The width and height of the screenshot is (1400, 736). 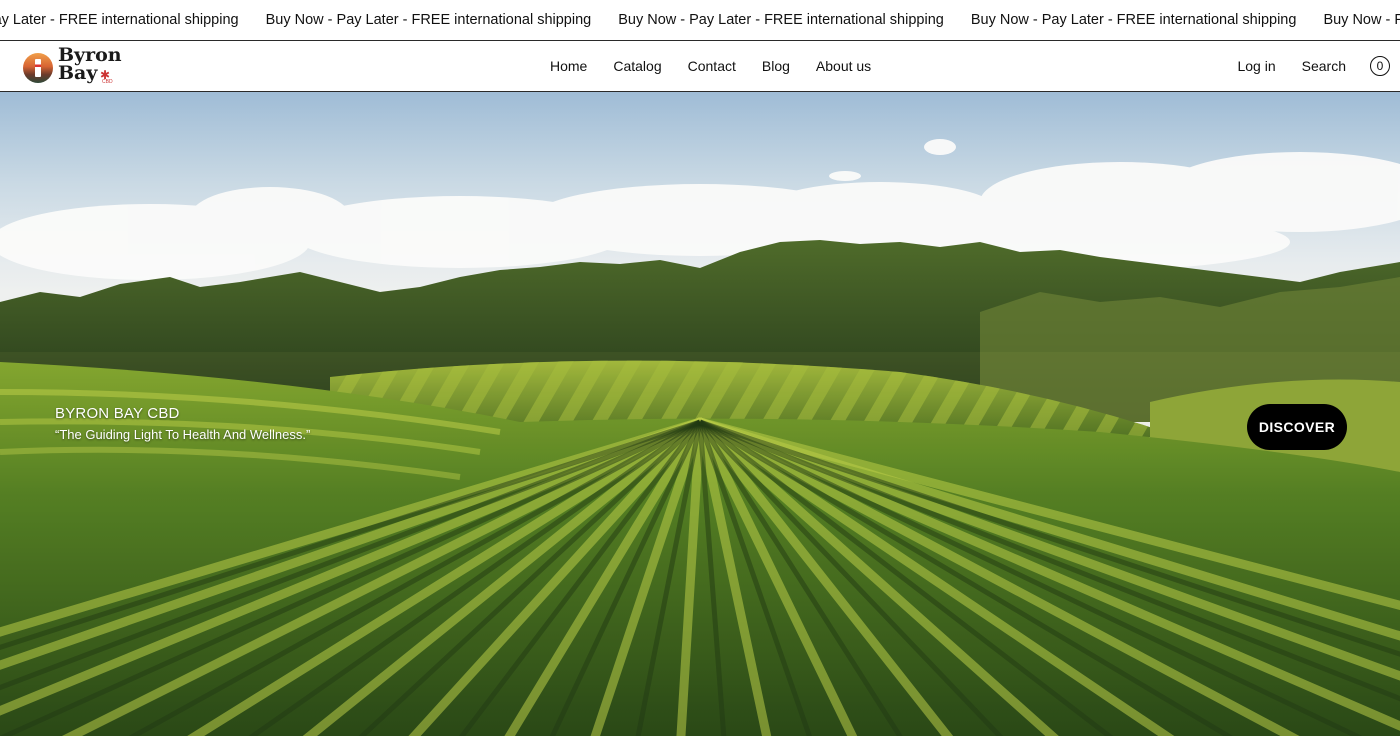 I want to click on hero-title: BYRON BAY CBD, so click(x=117, y=413).